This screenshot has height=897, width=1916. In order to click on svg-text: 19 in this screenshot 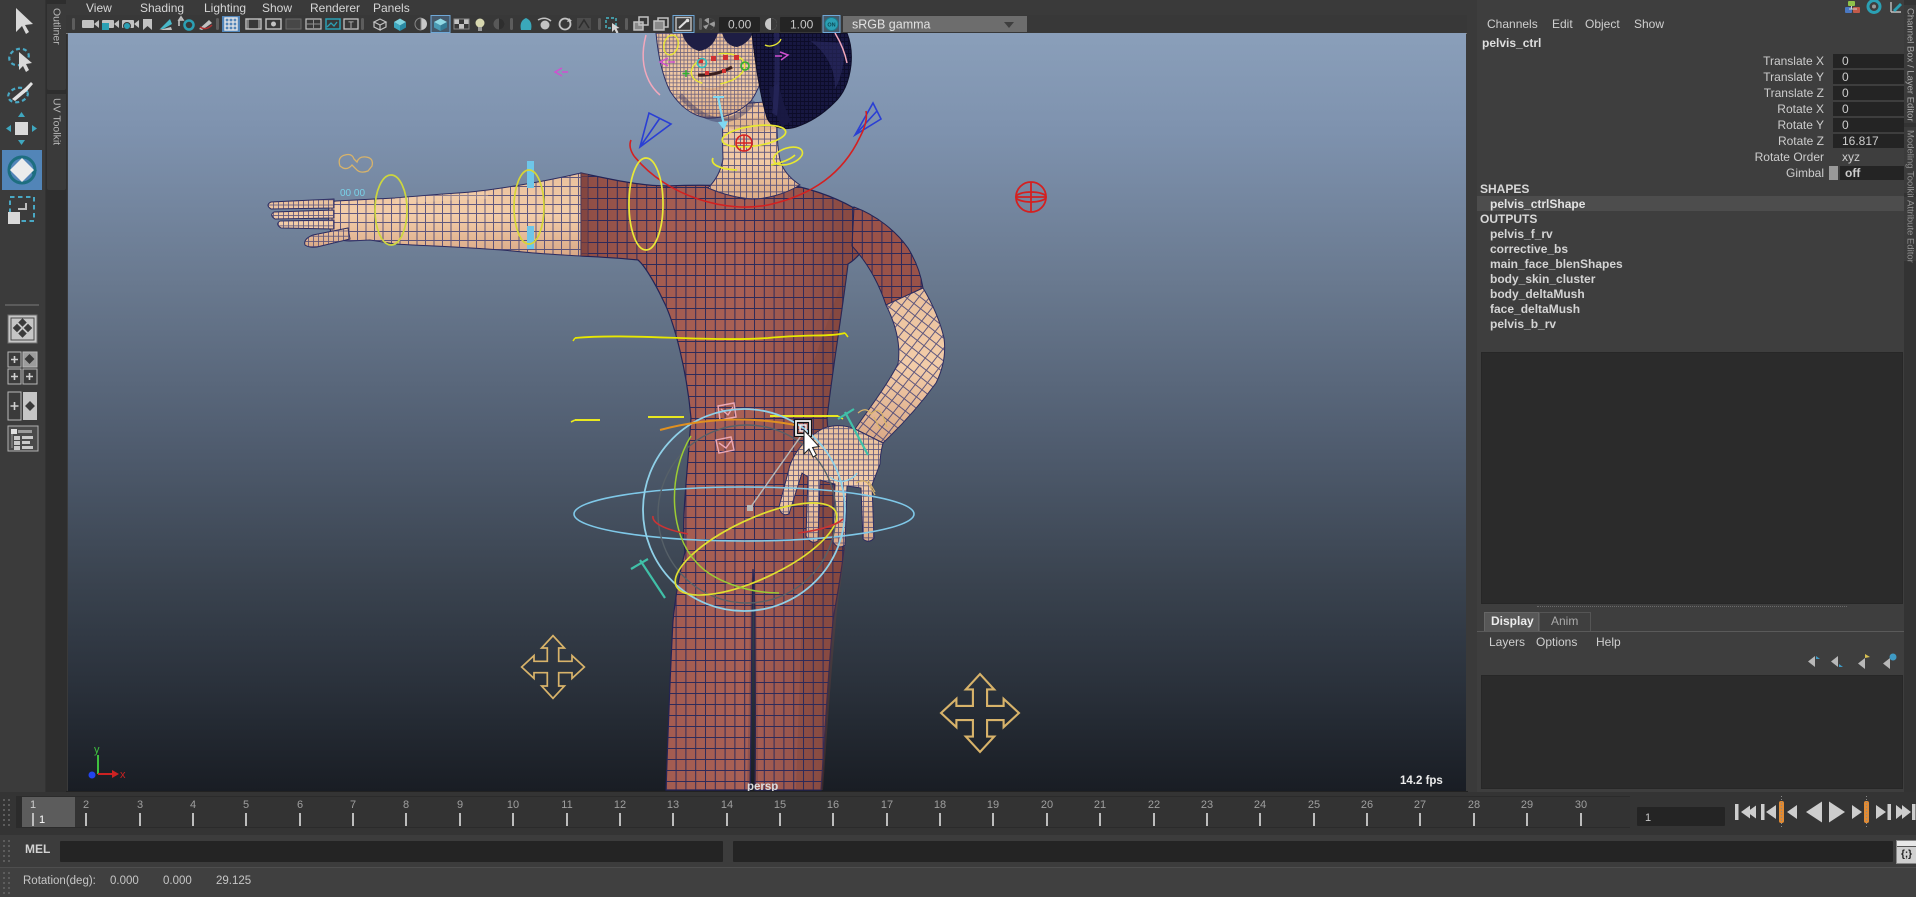, I will do `click(993, 805)`.